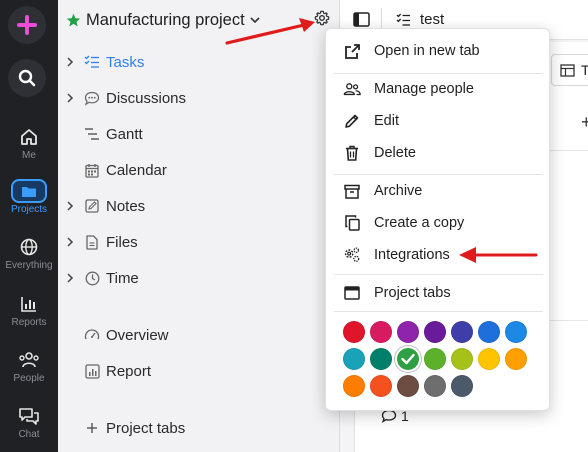  What do you see at coordinates (92, 206) in the screenshot?
I see `note-icon` at bounding box center [92, 206].